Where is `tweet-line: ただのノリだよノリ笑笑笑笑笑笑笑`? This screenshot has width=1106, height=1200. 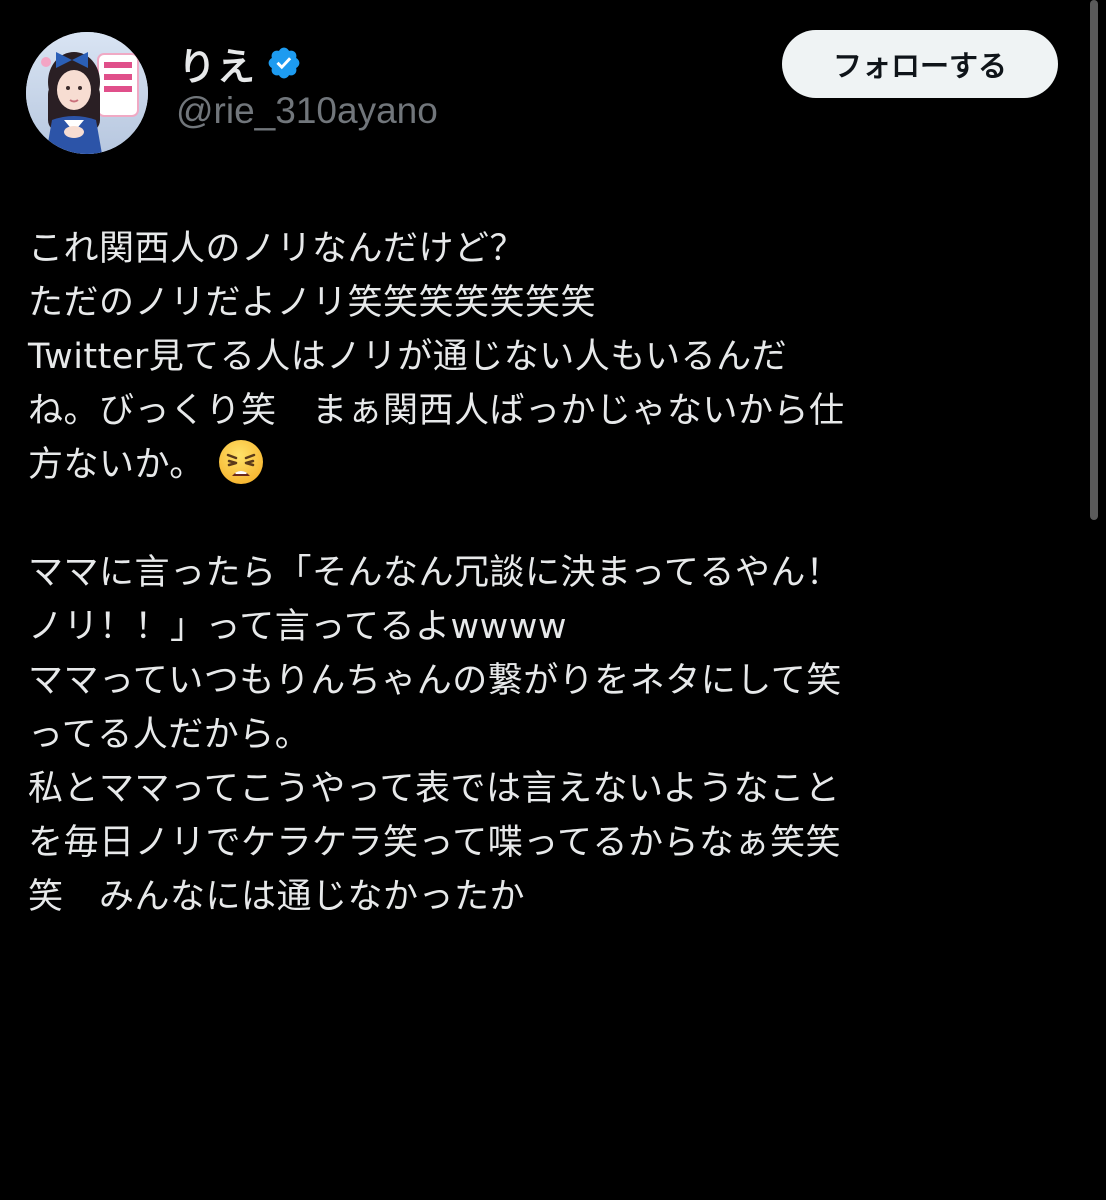
tweet-line: ただのノリだよノリ笑笑笑笑笑笑笑 is located at coordinates (312, 303).